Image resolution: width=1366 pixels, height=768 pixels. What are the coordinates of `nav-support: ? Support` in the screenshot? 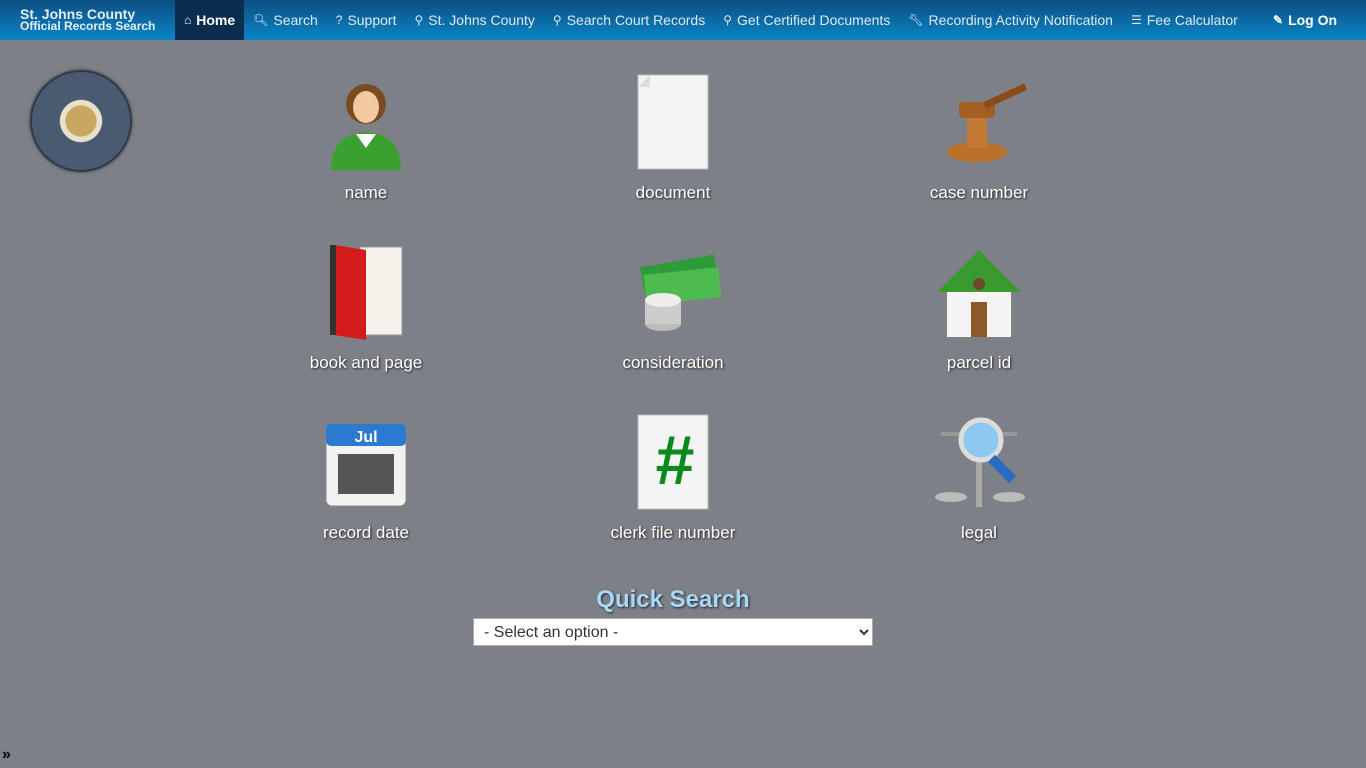 It's located at (366, 20).